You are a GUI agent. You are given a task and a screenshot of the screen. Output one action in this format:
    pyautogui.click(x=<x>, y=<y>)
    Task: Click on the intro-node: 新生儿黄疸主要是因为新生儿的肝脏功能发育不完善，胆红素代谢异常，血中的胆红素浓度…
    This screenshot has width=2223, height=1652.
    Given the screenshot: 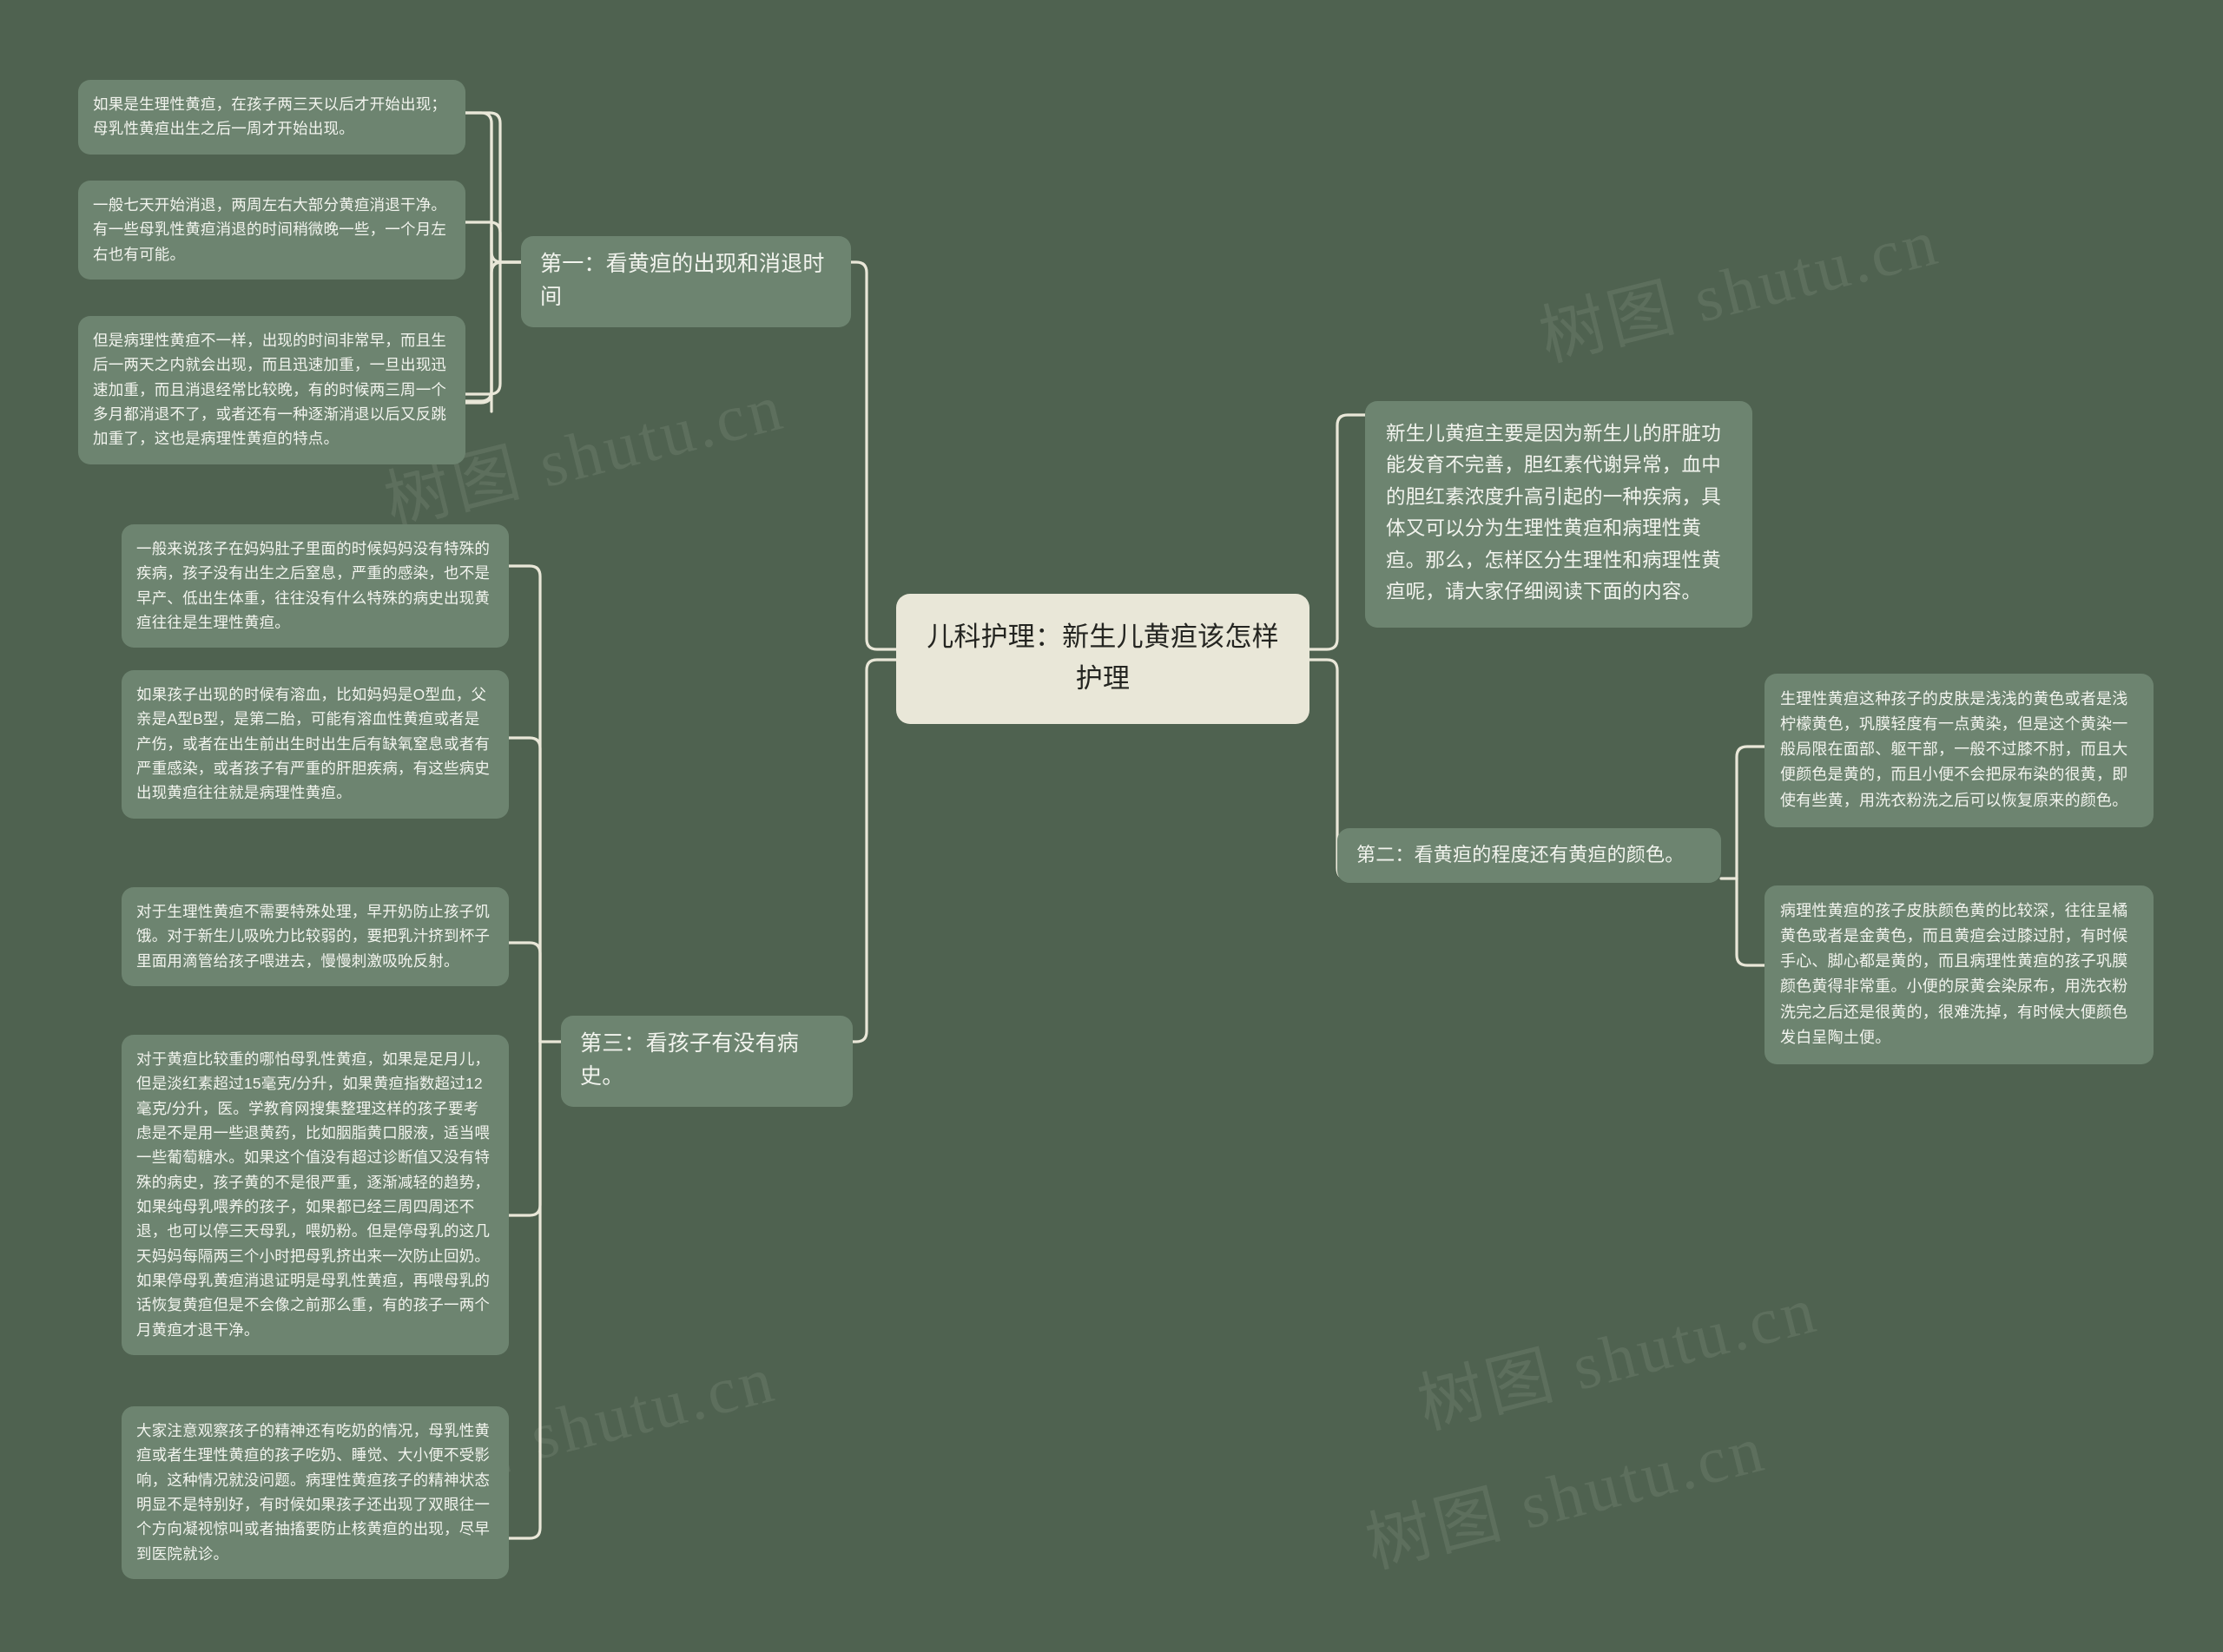 What is the action you would take?
    pyautogui.click(x=1558, y=514)
    